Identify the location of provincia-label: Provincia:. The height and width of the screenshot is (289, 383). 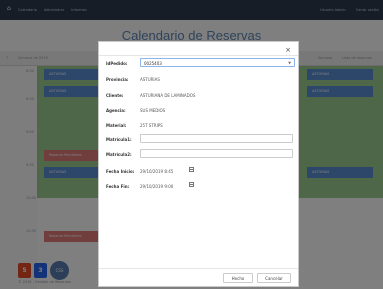
(117, 79).